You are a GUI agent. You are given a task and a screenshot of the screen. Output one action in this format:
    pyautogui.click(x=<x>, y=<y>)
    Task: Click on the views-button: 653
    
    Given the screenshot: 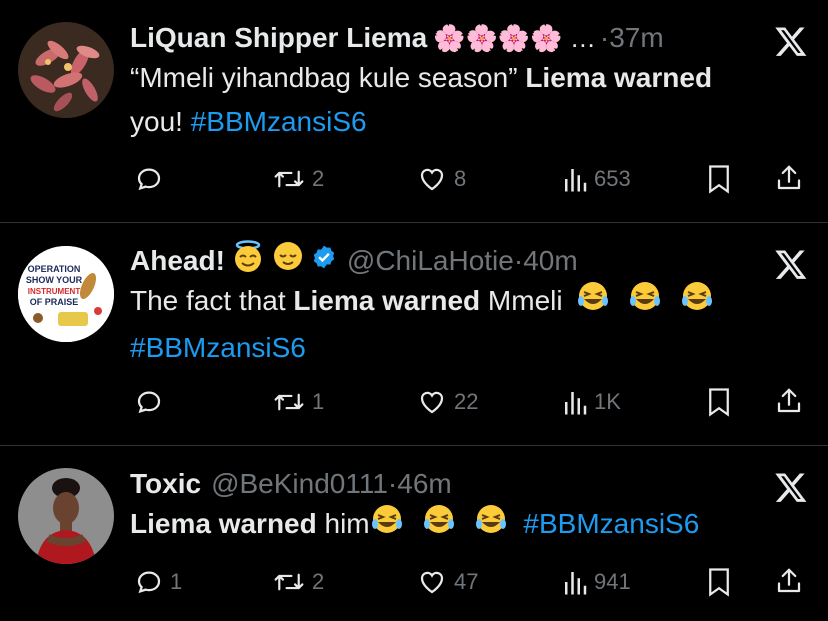 What is the action you would take?
    pyautogui.click(x=596, y=179)
    